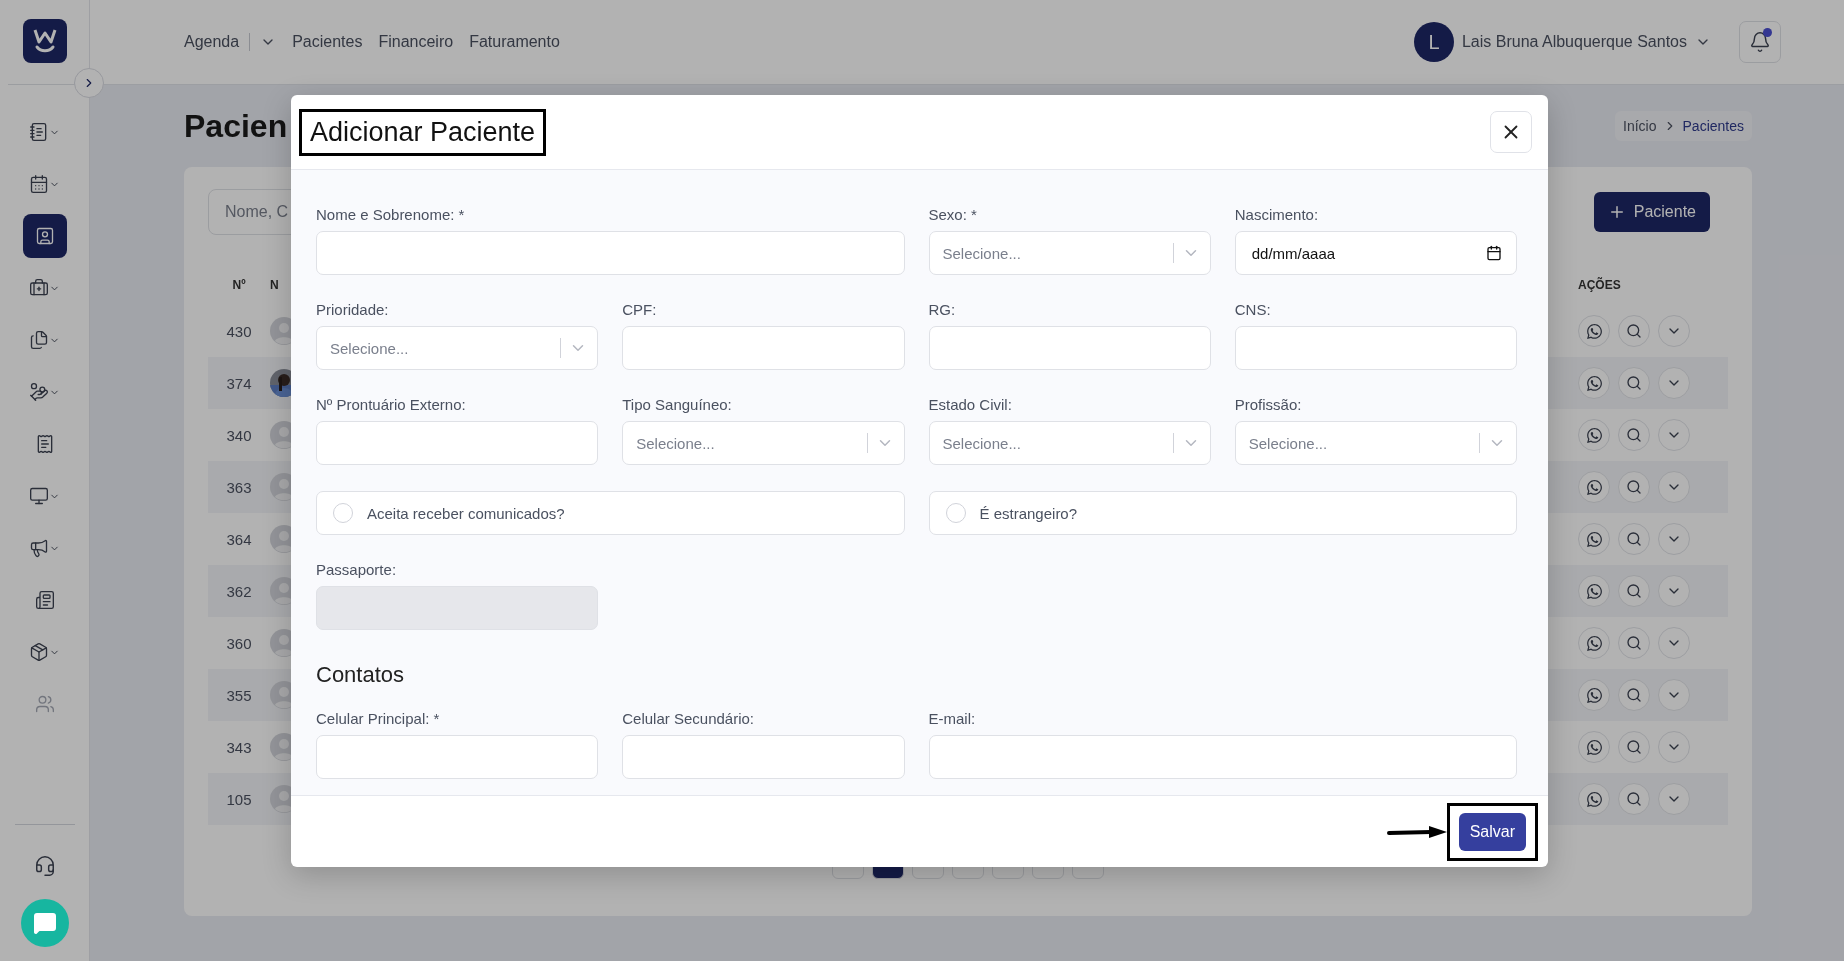 Image resolution: width=1844 pixels, height=961 pixels. What do you see at coordinates (239, 435) in the screenshot?
I see `table-cell-text: 340` at bounding box center [239, 435].